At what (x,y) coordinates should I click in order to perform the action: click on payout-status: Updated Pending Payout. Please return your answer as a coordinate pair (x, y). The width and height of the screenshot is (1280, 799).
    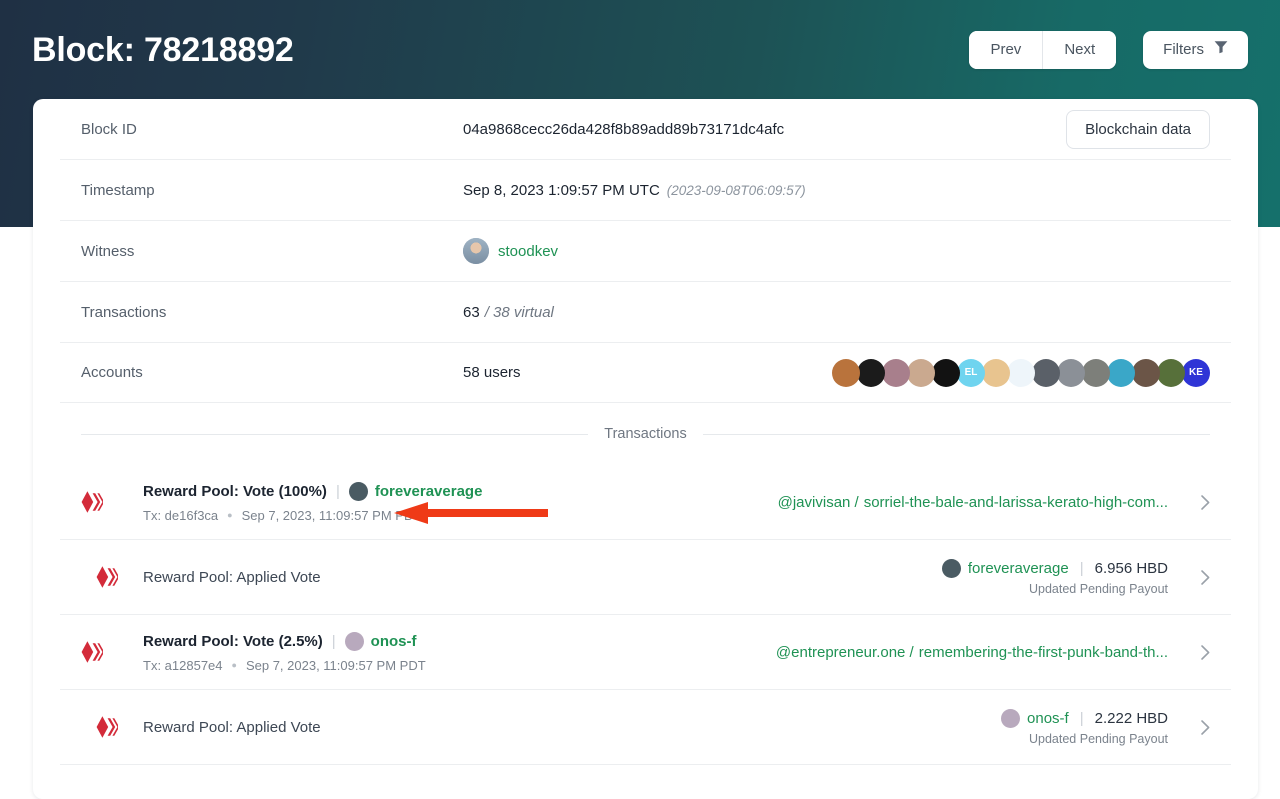
    Looking at the image, I should click on (1098, 588).